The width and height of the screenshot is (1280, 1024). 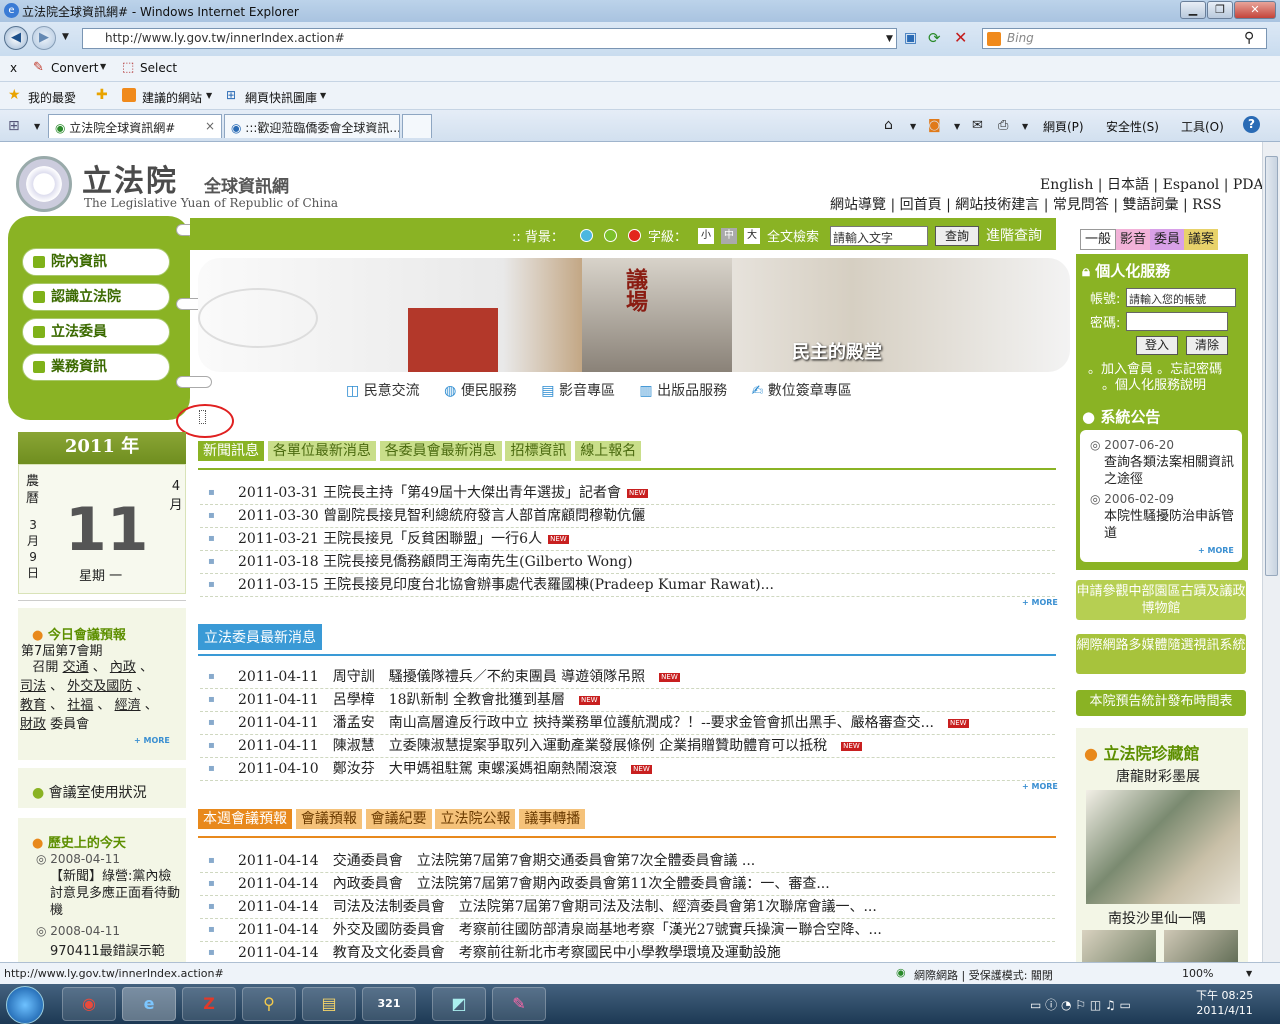 I want to click on print-dropdown-icon: ▼, so click(x=1025, y=126).